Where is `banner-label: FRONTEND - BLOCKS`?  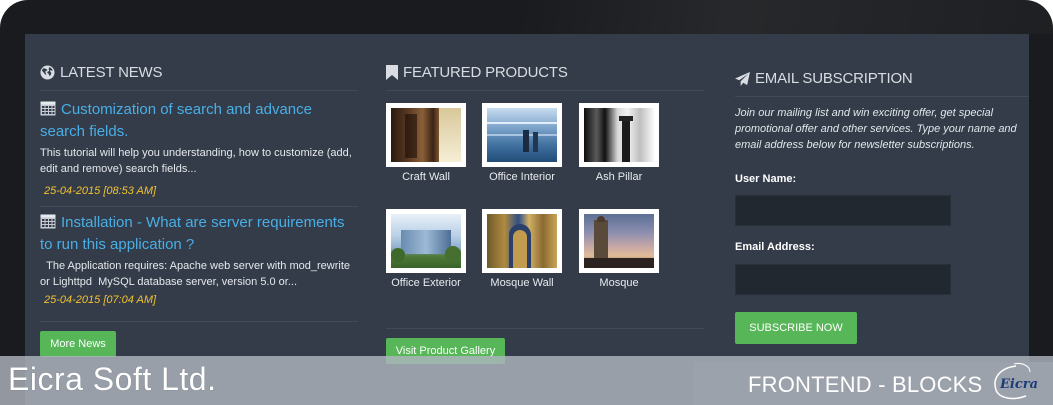 banner-label: FRONTEND - BLOCKS is located at coordinates (865, 384).